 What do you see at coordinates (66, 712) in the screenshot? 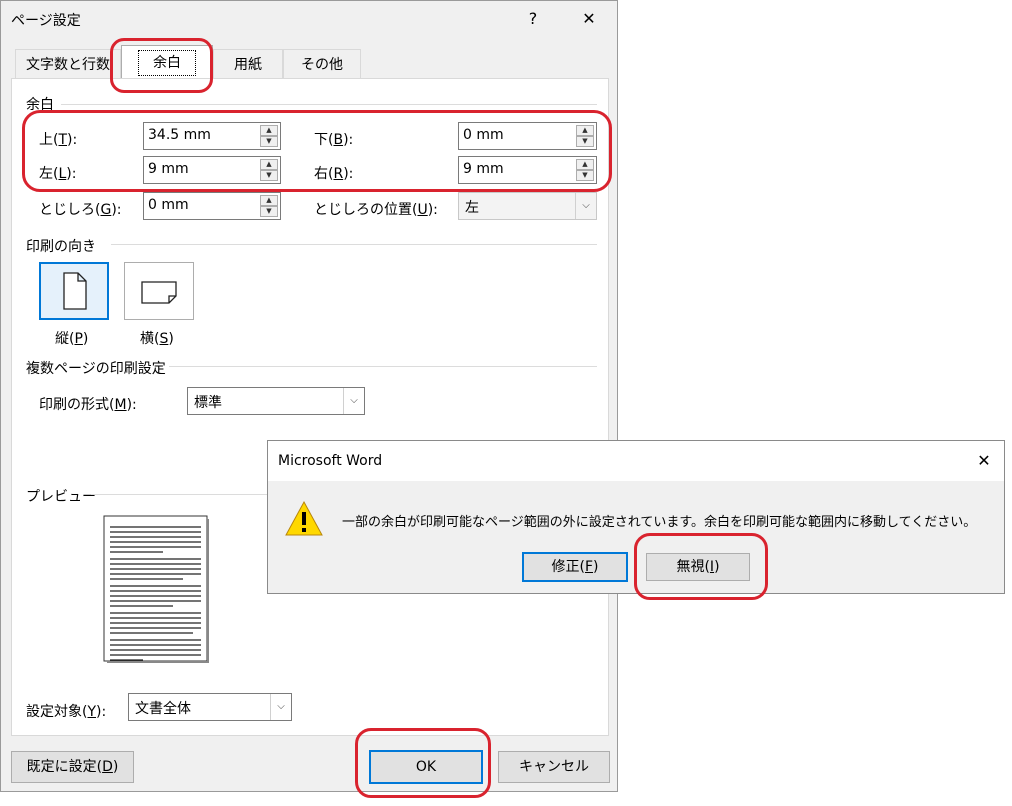
I see `apply-to-label: 設定対象(Y):` at bounding box center [66, 712].